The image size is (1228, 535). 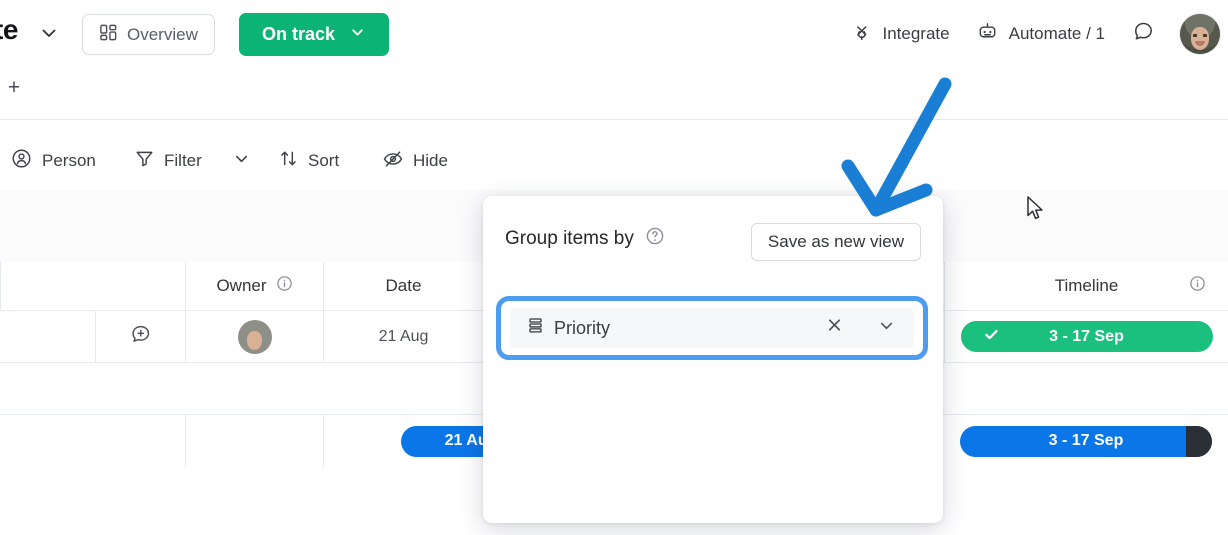 I want to click on table-header-owner: Owner, so click(x=254, y=286).